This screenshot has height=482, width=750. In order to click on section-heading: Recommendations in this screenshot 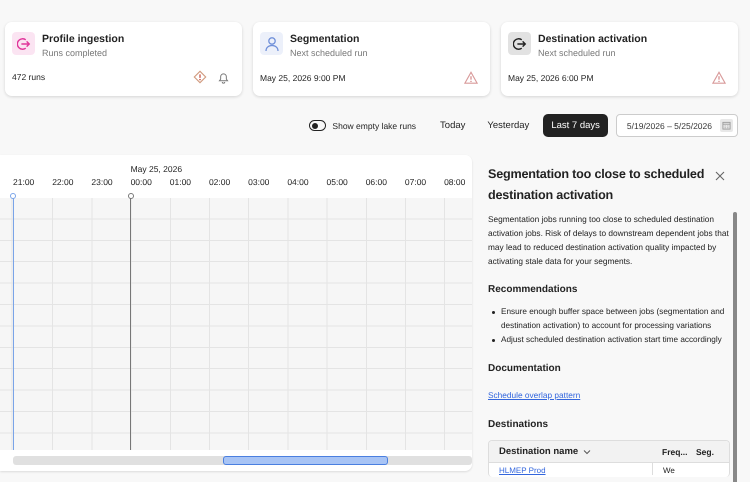, I will do `click(533, 289)`.